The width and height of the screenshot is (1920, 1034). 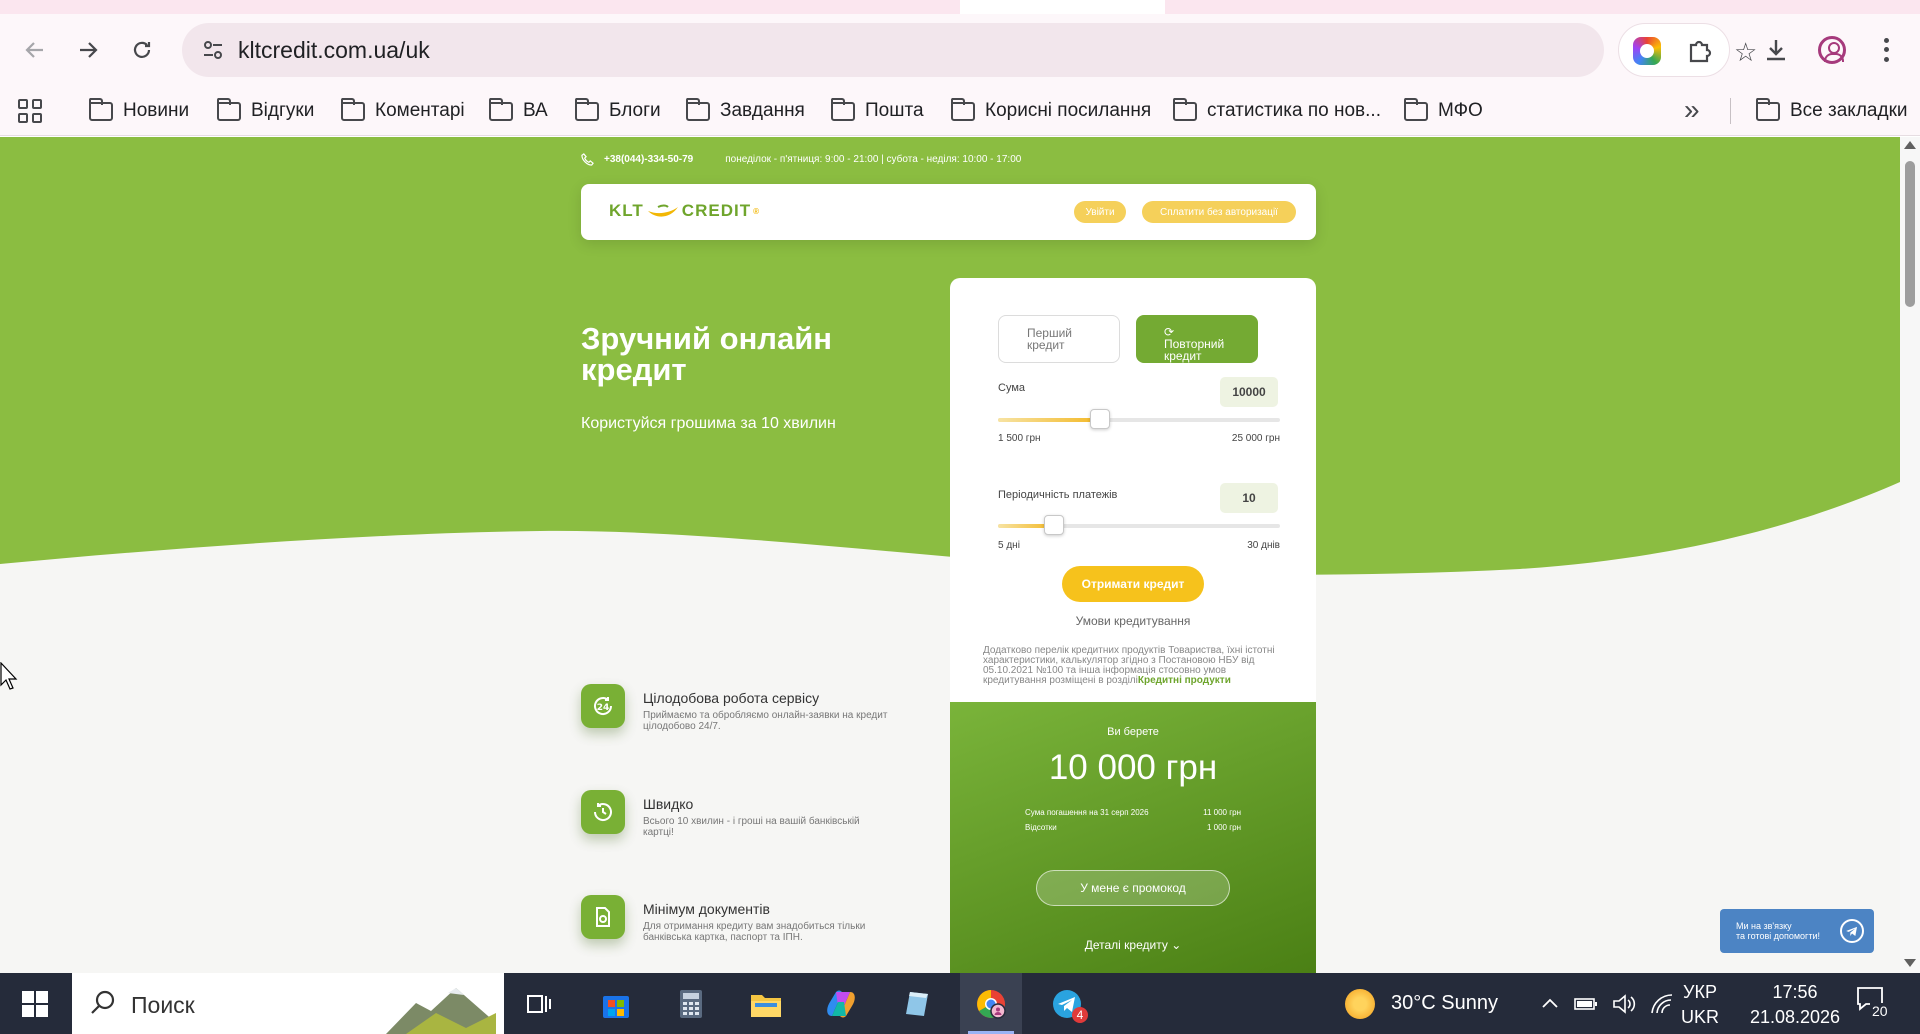 I want to click on bookmark-item: ВА, so click(x=518, y=111).